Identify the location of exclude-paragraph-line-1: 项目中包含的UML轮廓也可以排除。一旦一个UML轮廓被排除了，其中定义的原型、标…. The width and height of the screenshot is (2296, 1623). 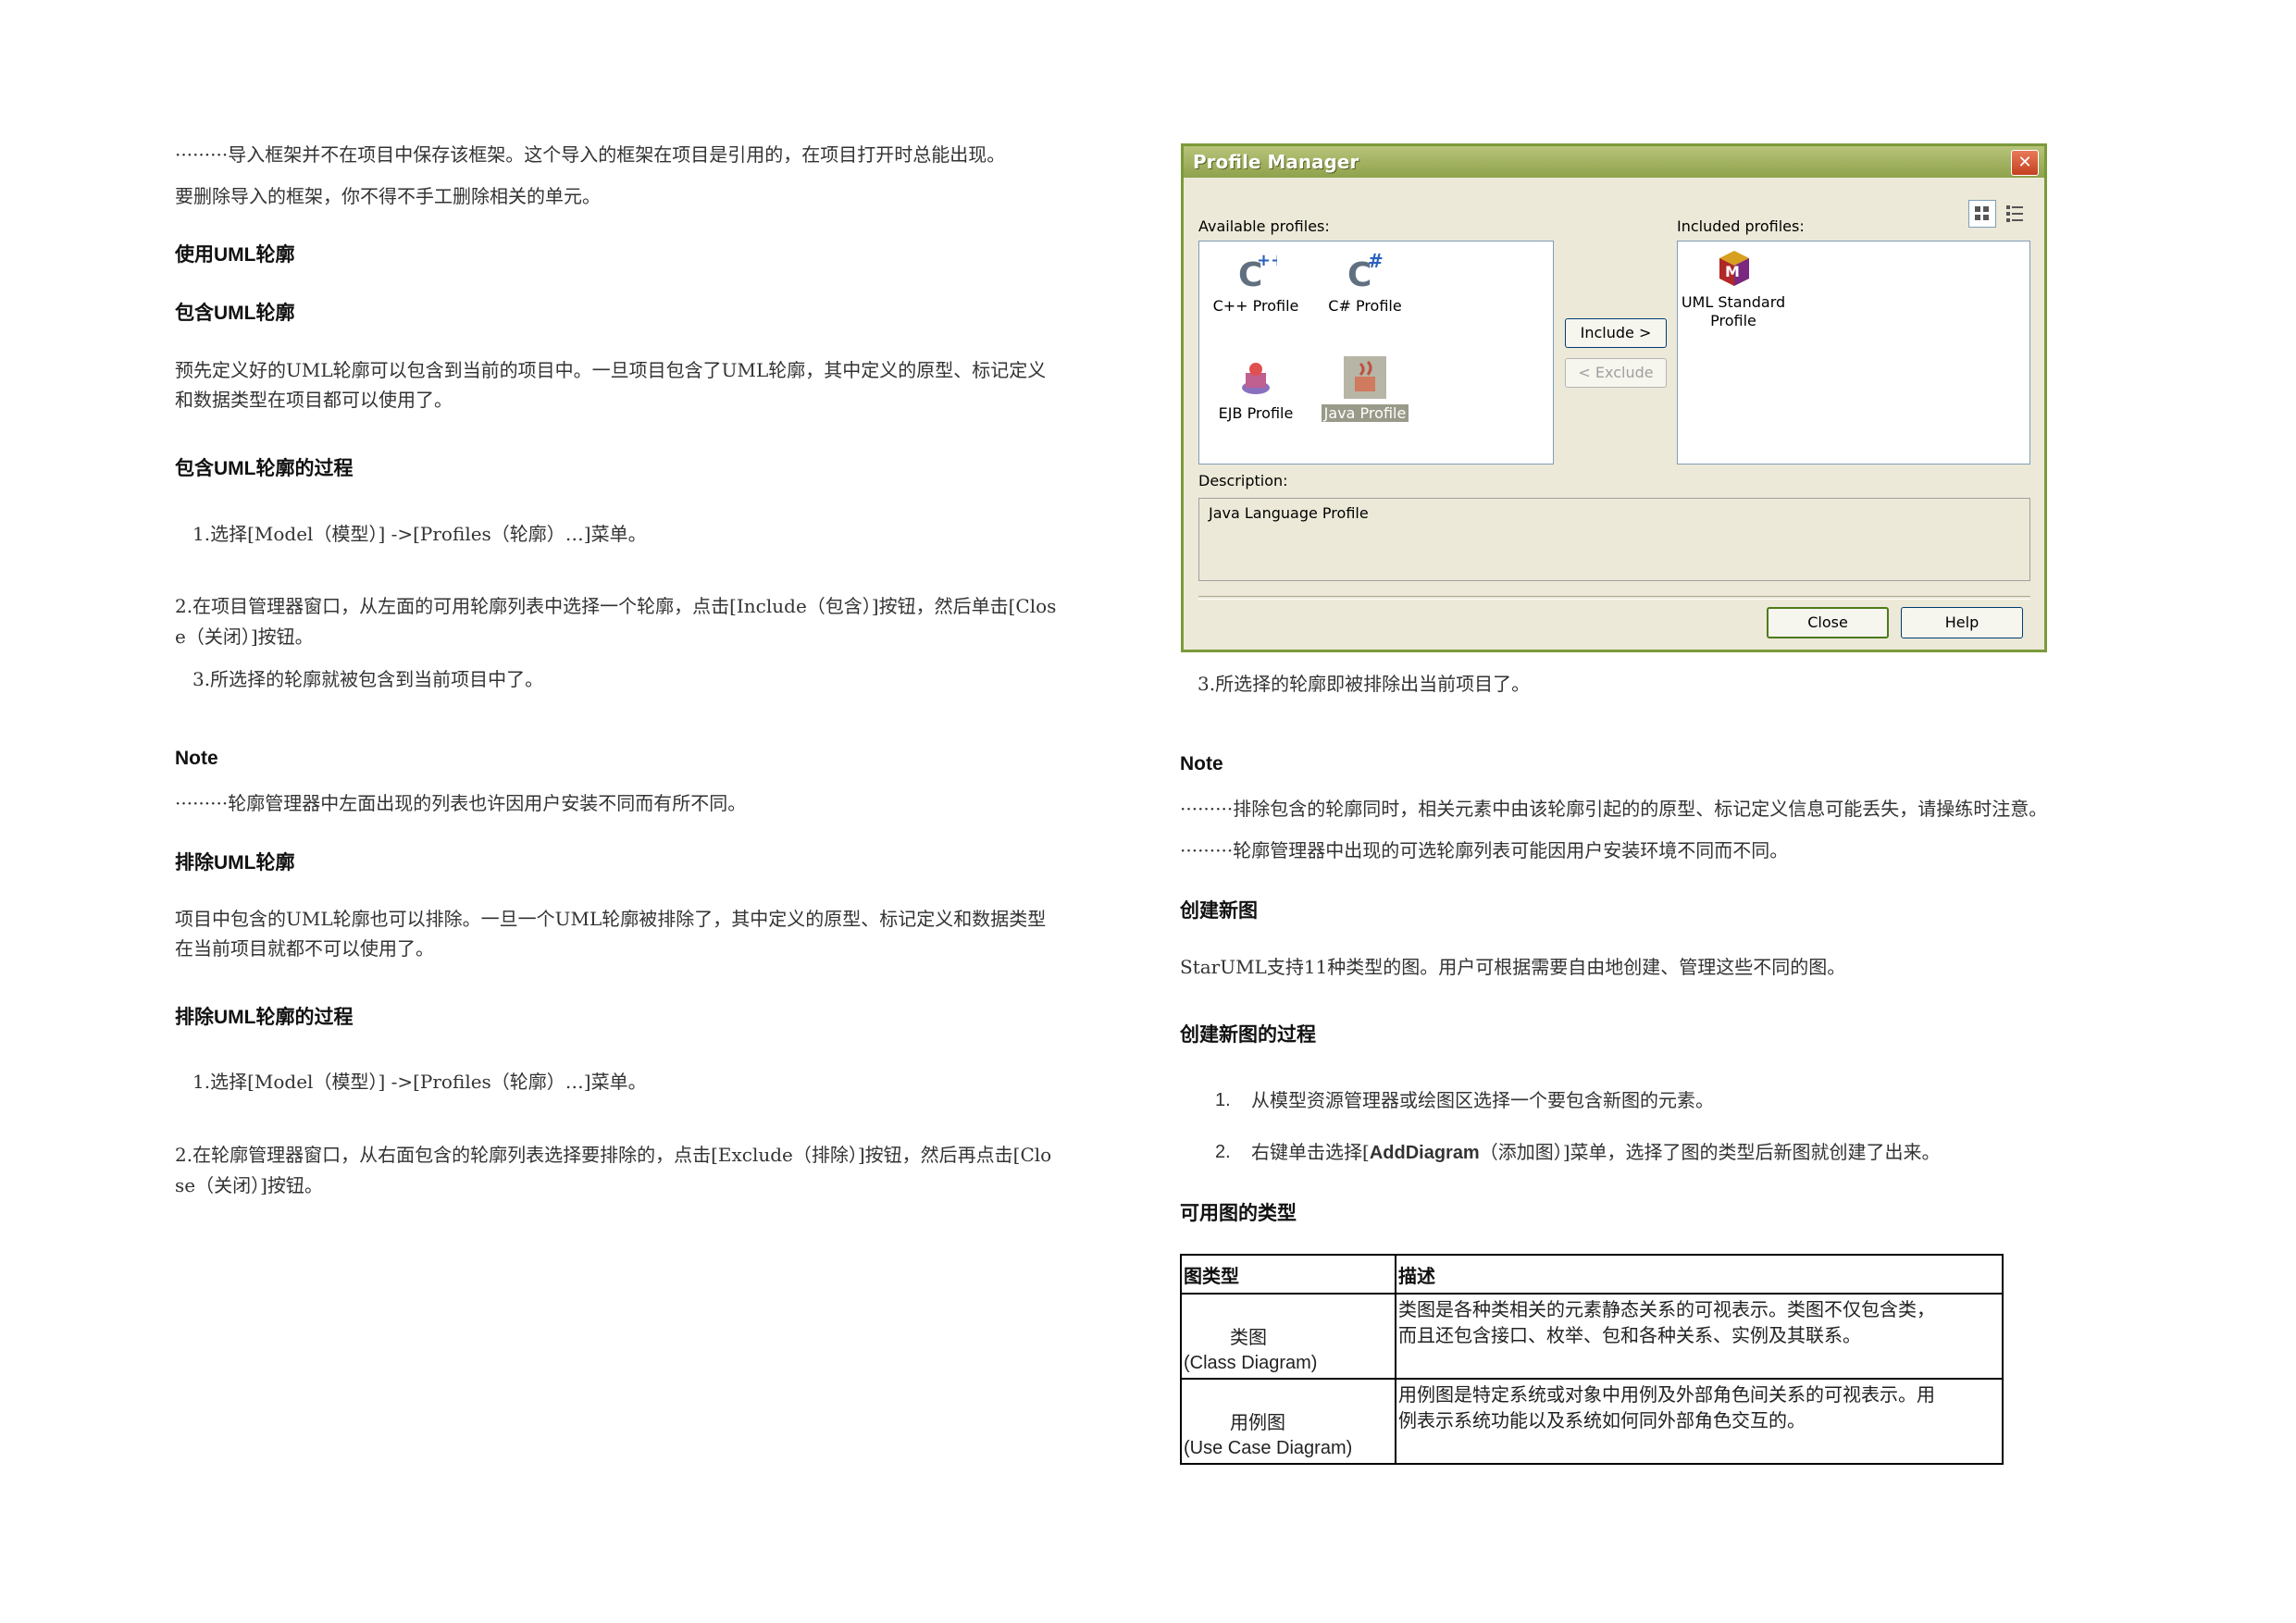
(611, 919).